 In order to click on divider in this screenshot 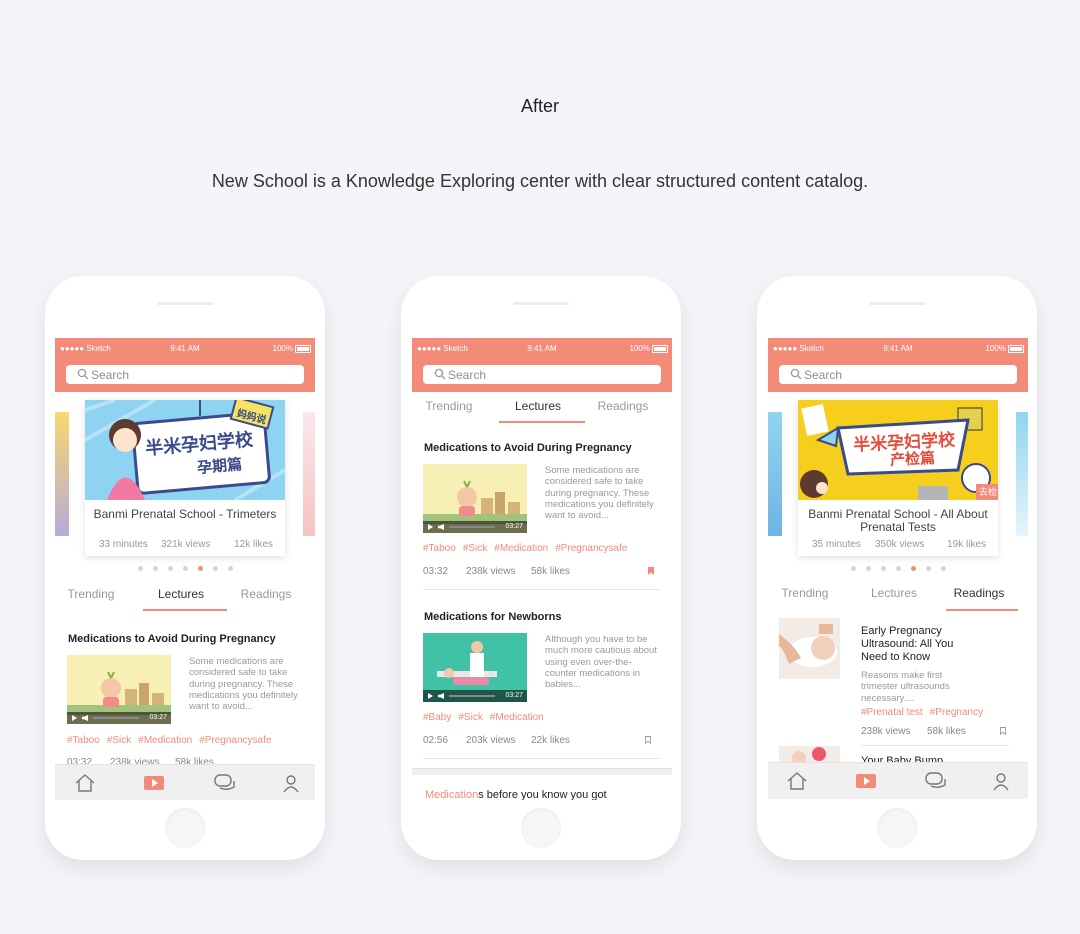, I will do `click(935, 745)`.